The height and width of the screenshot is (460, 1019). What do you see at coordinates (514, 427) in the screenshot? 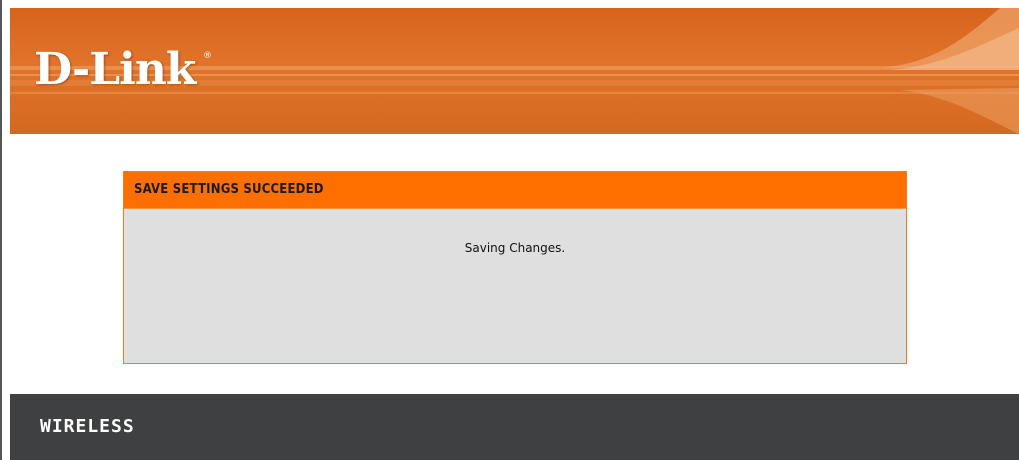
I see `footer-bar: WIRELESS` at bounding box center [514, 427].